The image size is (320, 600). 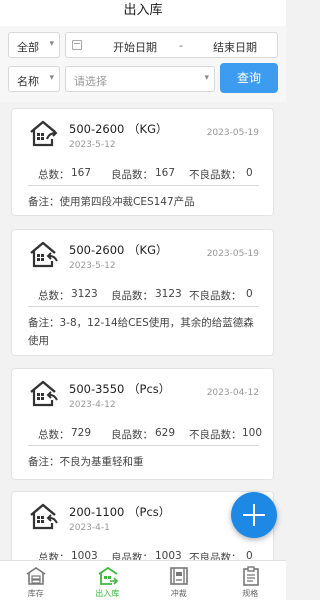 What do you see at coordinates (84, 555) in the screenshot?
I see `total-value: 1003` at bounding box center [84, 555].